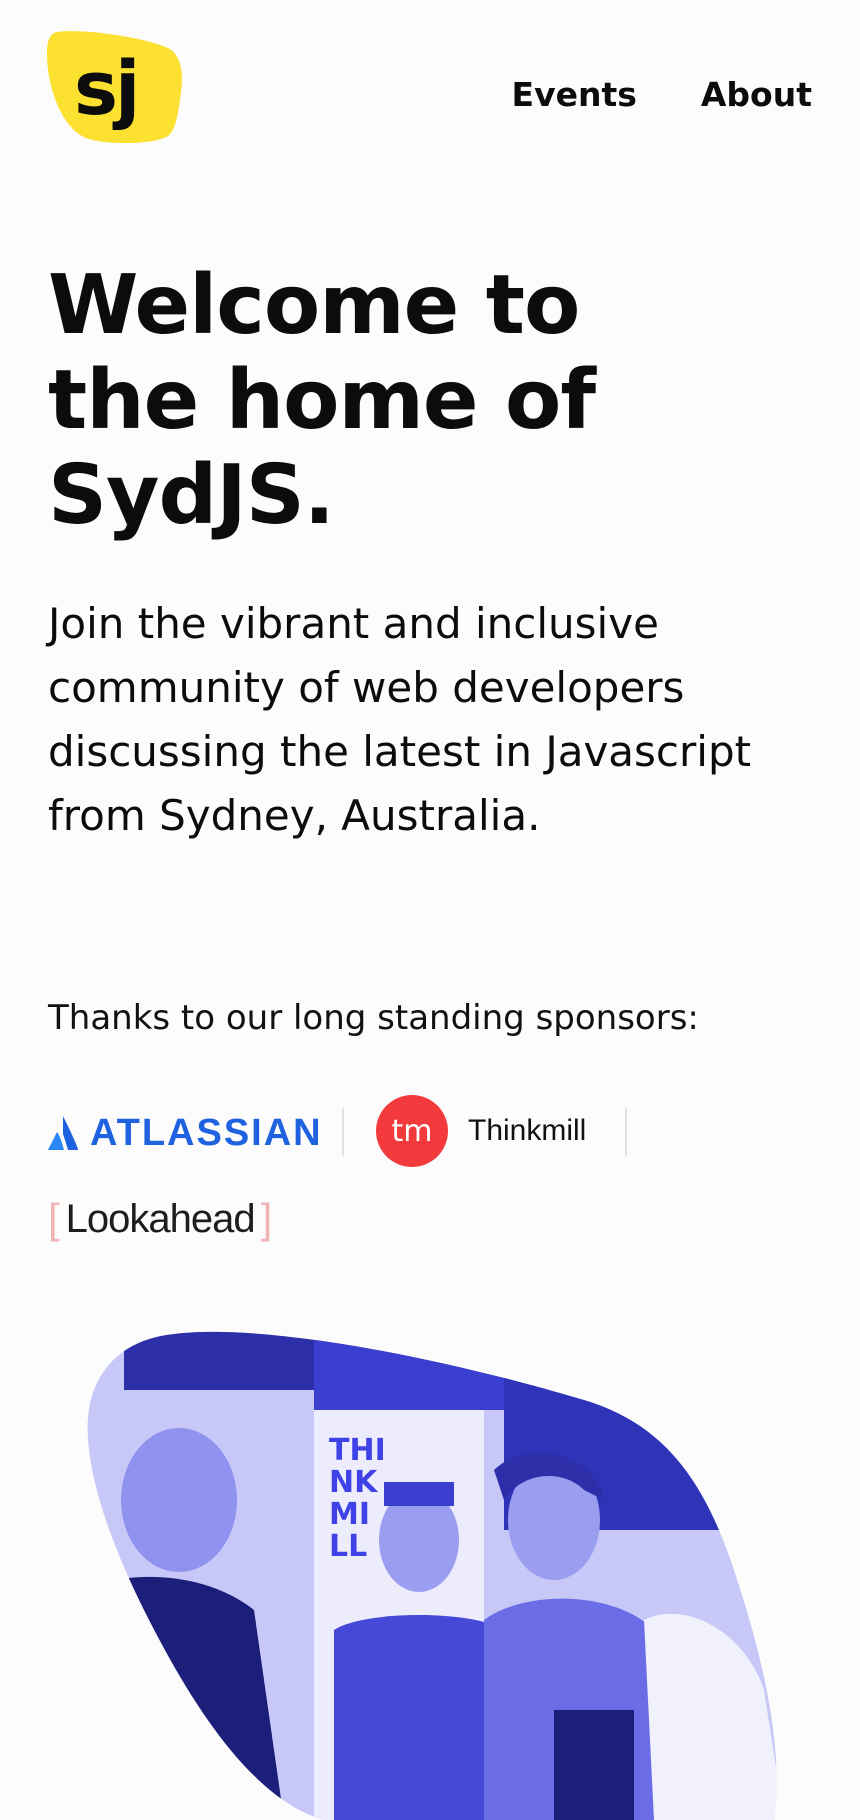  I want to click on sponsor-atlassian-link: ATLASSIAN, so click(185, 1133).